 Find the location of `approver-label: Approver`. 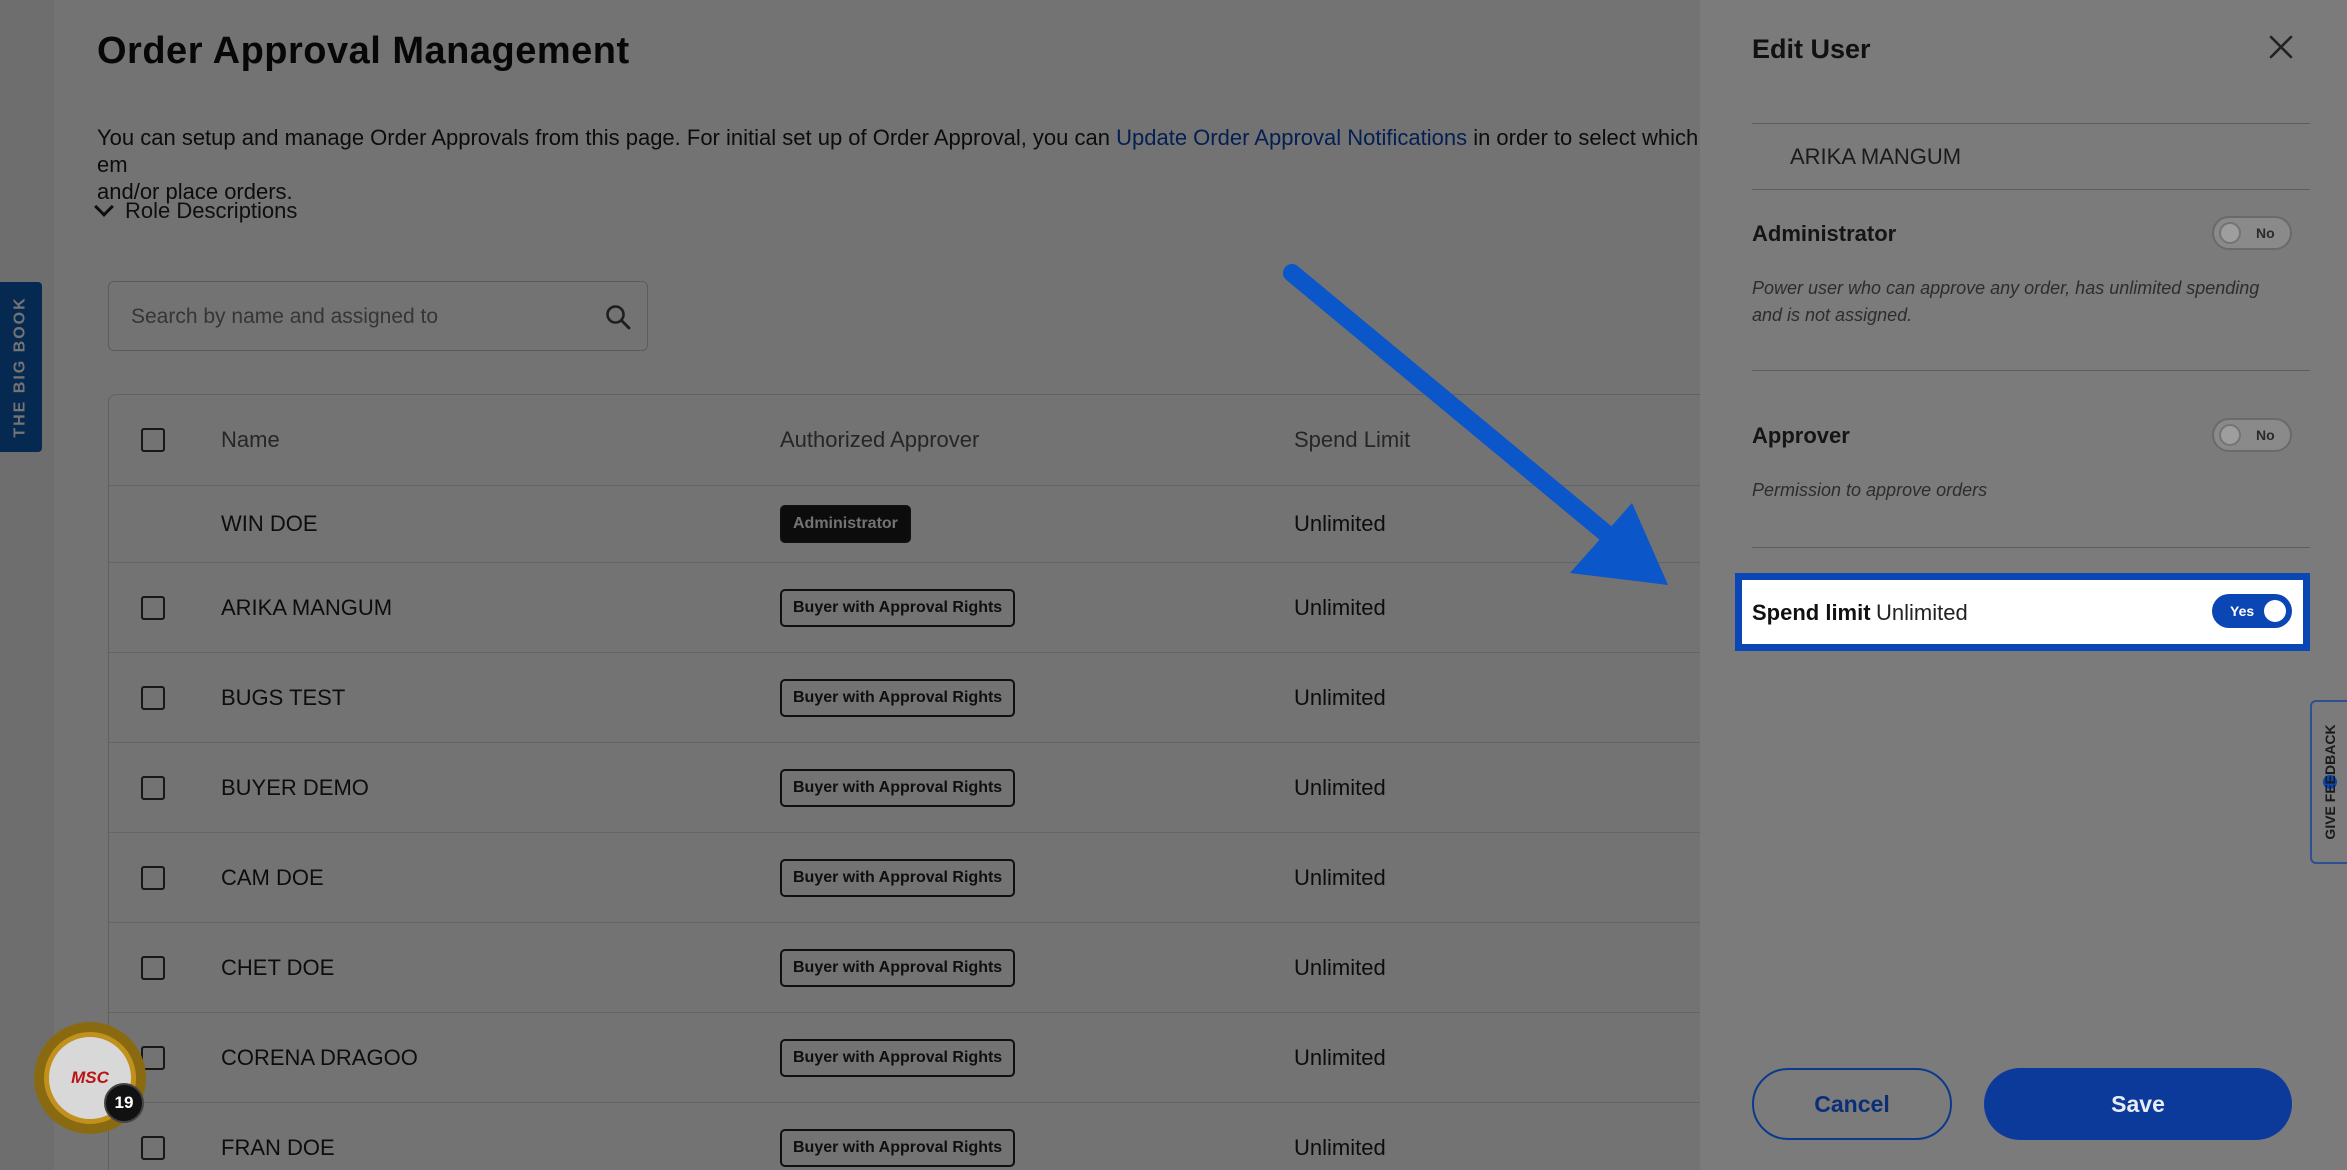

approver-label: Approver is located at coordinates (1801, 435).